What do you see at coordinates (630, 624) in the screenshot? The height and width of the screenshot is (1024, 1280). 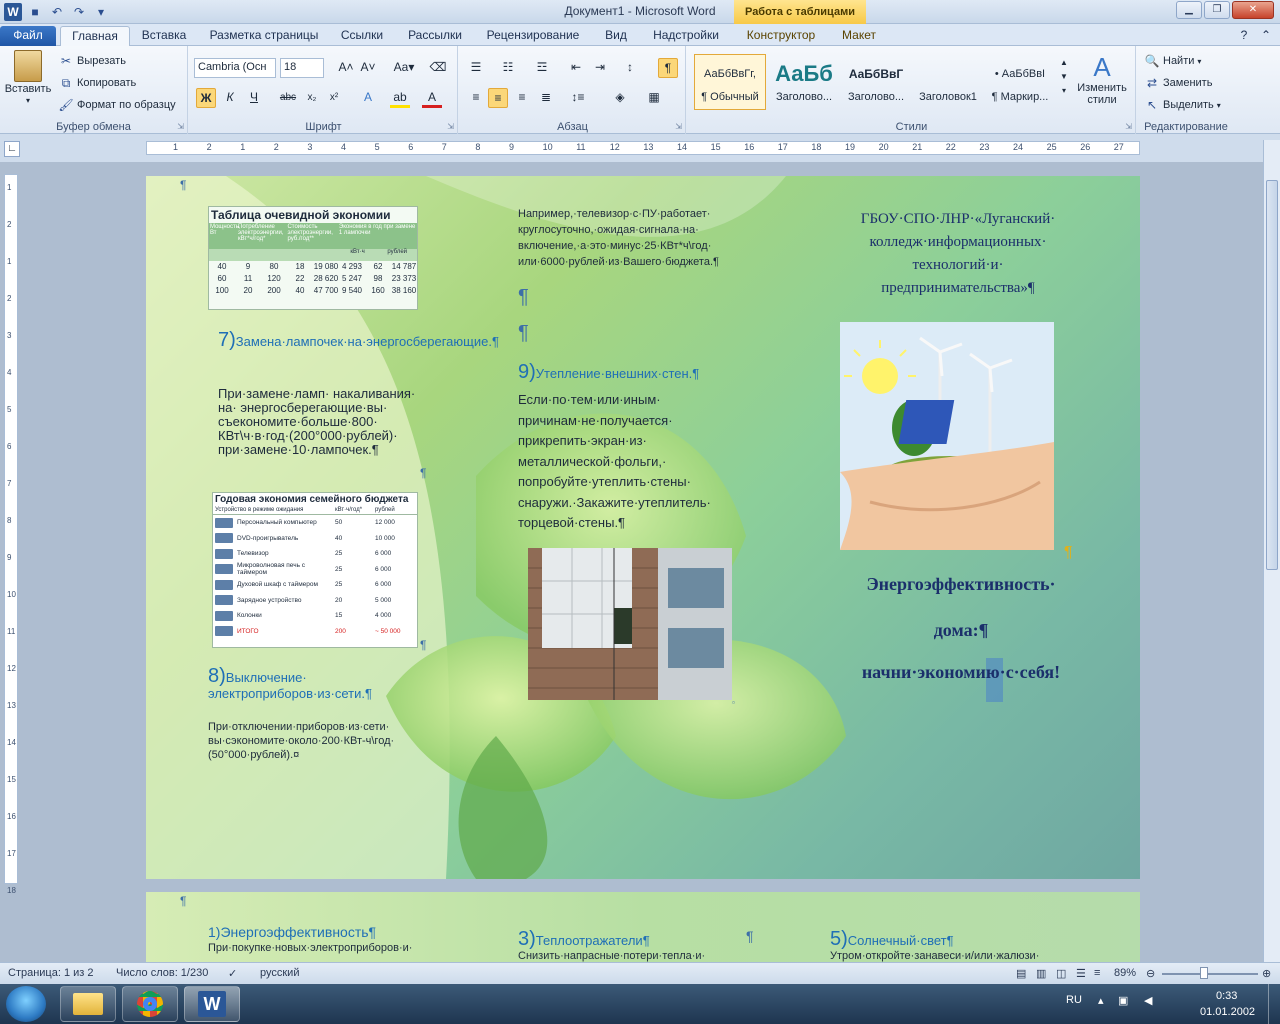 I see `wall-insulation-photo` at bounding box center [630, 624].